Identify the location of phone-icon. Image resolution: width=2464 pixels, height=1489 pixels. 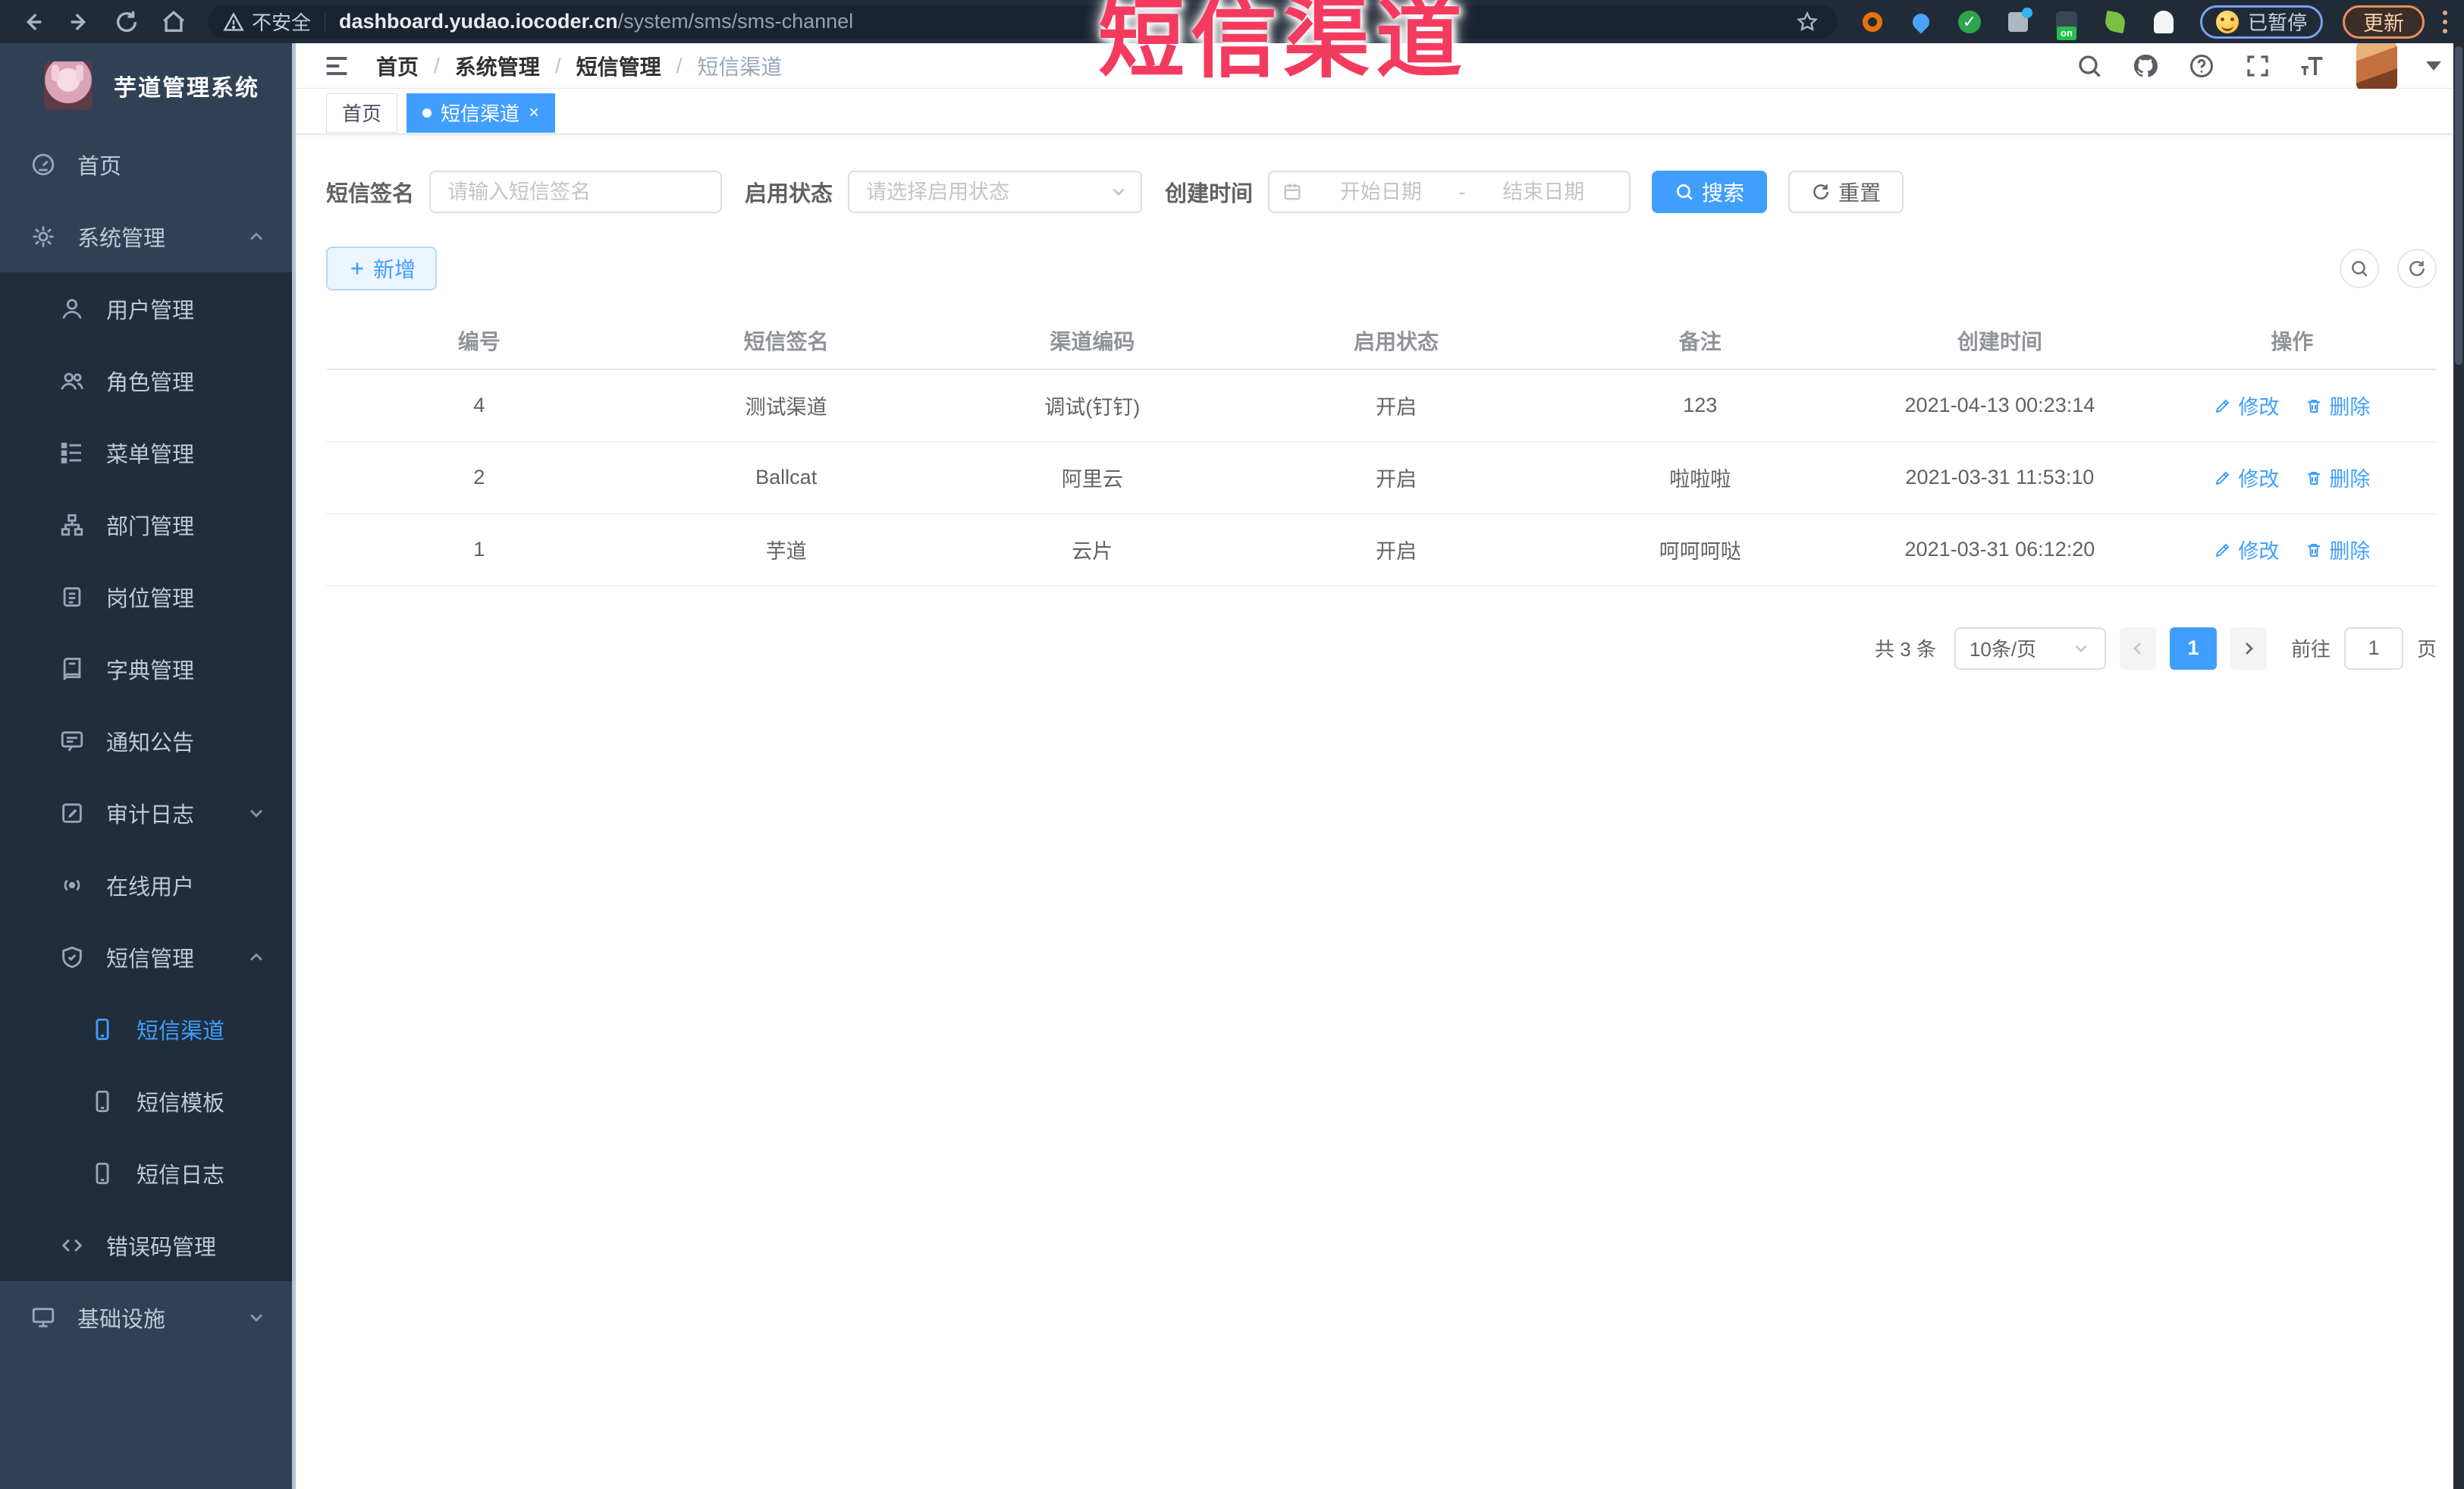
(102, 1029).